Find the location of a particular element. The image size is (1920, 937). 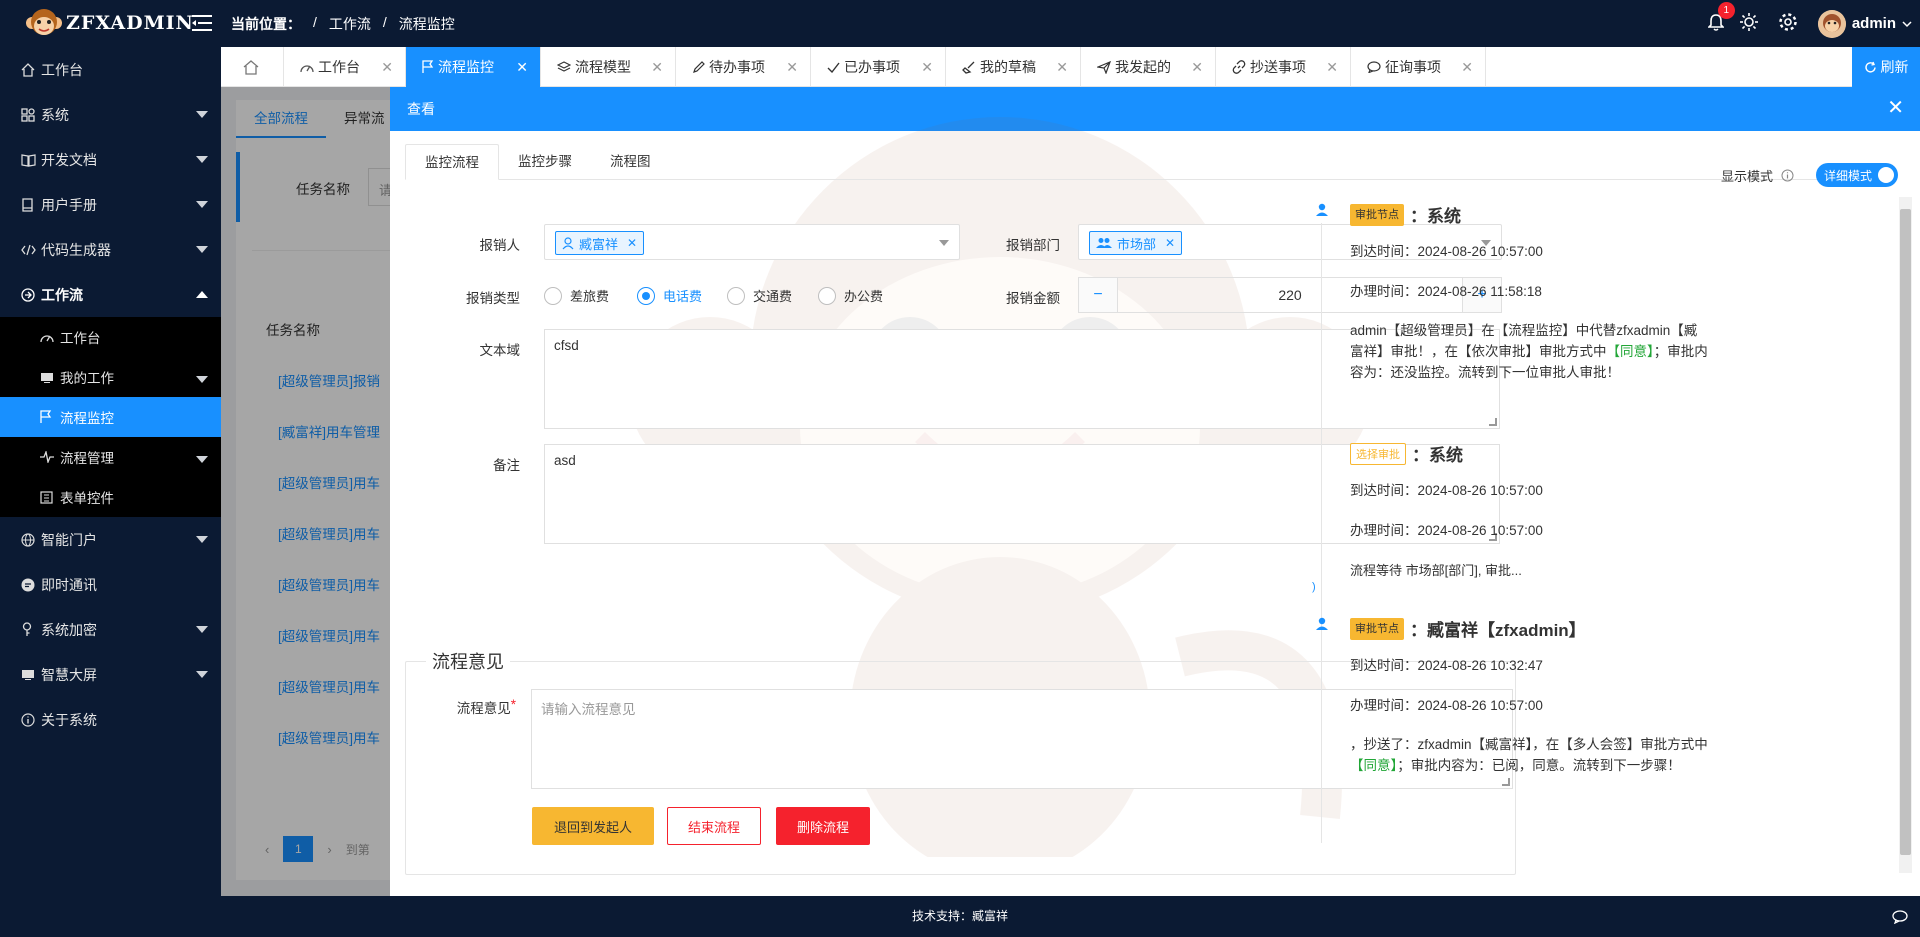

node-title: ：臧富祥【zfxadmin】 is located at coordinates (1498, 630).